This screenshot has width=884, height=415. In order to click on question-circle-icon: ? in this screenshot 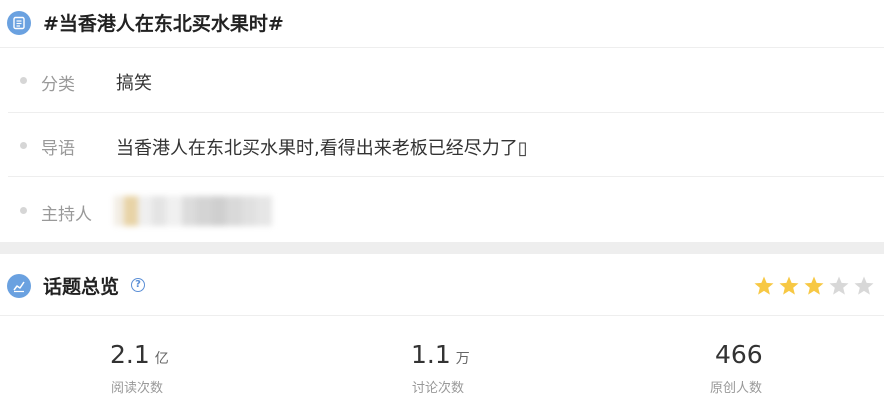, I will do `click(138, 285)`.